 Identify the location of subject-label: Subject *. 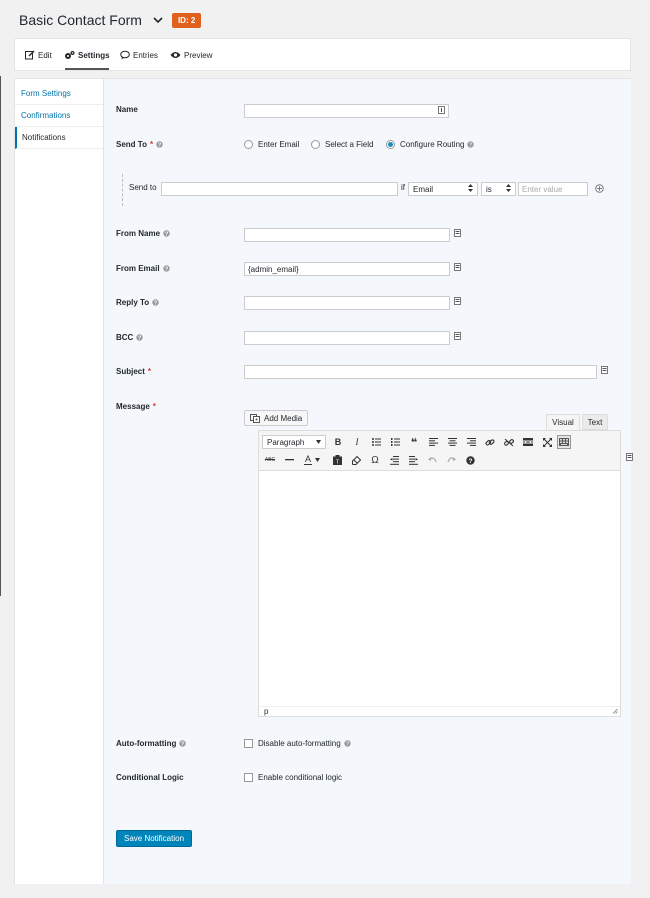
(134, 371).